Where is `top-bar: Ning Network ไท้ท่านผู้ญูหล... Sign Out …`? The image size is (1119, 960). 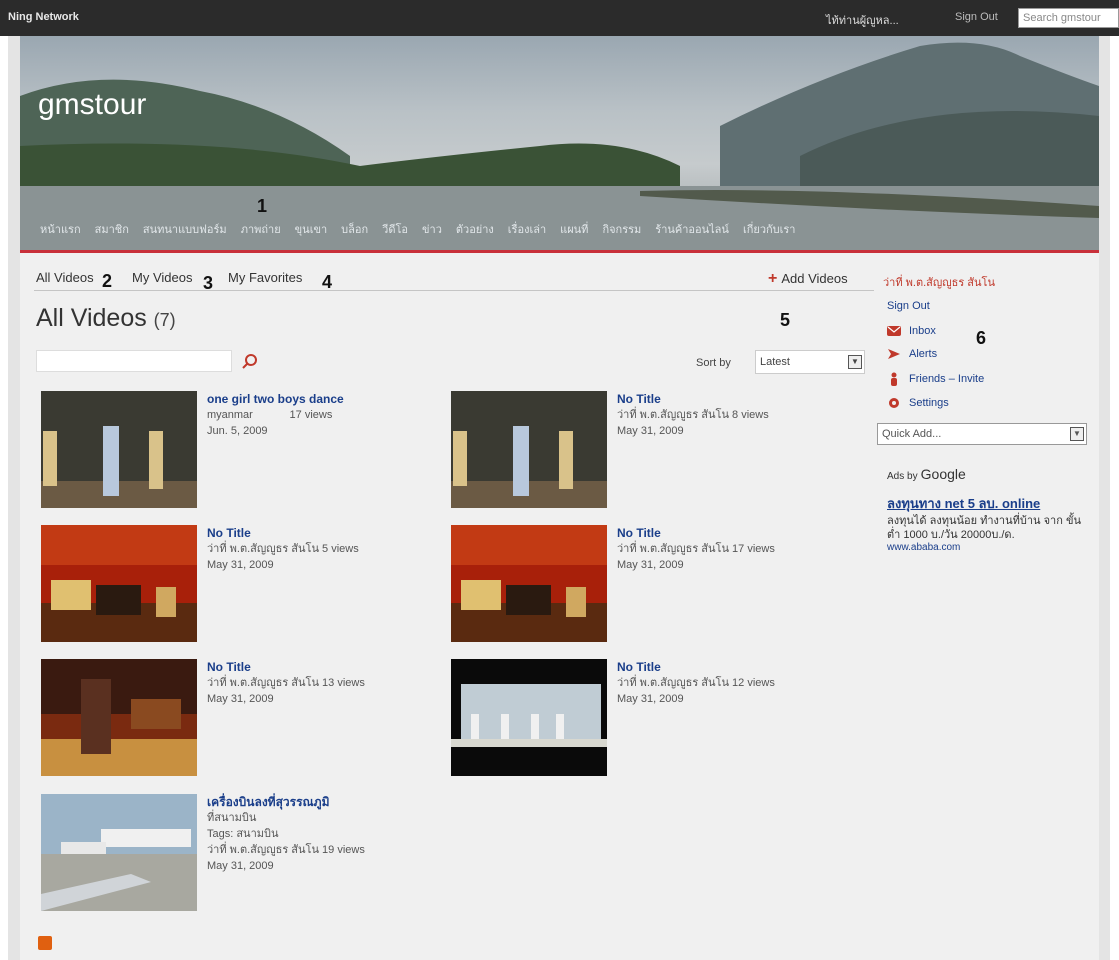 top-bar: Ning Network ไท้ท่านผู้ญูหล... Sign Out … is located at coordinates (559, 18).